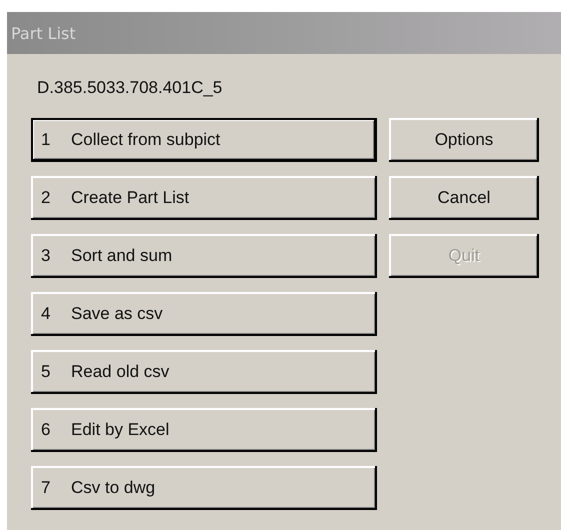 The image size is (561, 530). Describe the element at coordinates (204, 256) in the screenshot. I see `step-button: 3 Sort and sum` at that location.